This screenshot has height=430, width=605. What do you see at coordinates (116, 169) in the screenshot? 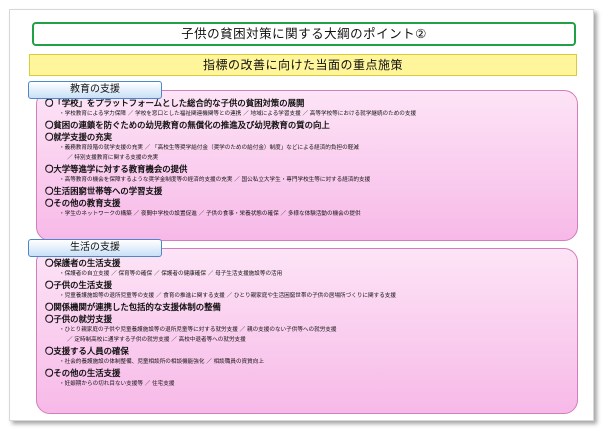
I see `policy-heading: 〇大学等進学に対する教育機会の提供` at bounding box center [116, 169].